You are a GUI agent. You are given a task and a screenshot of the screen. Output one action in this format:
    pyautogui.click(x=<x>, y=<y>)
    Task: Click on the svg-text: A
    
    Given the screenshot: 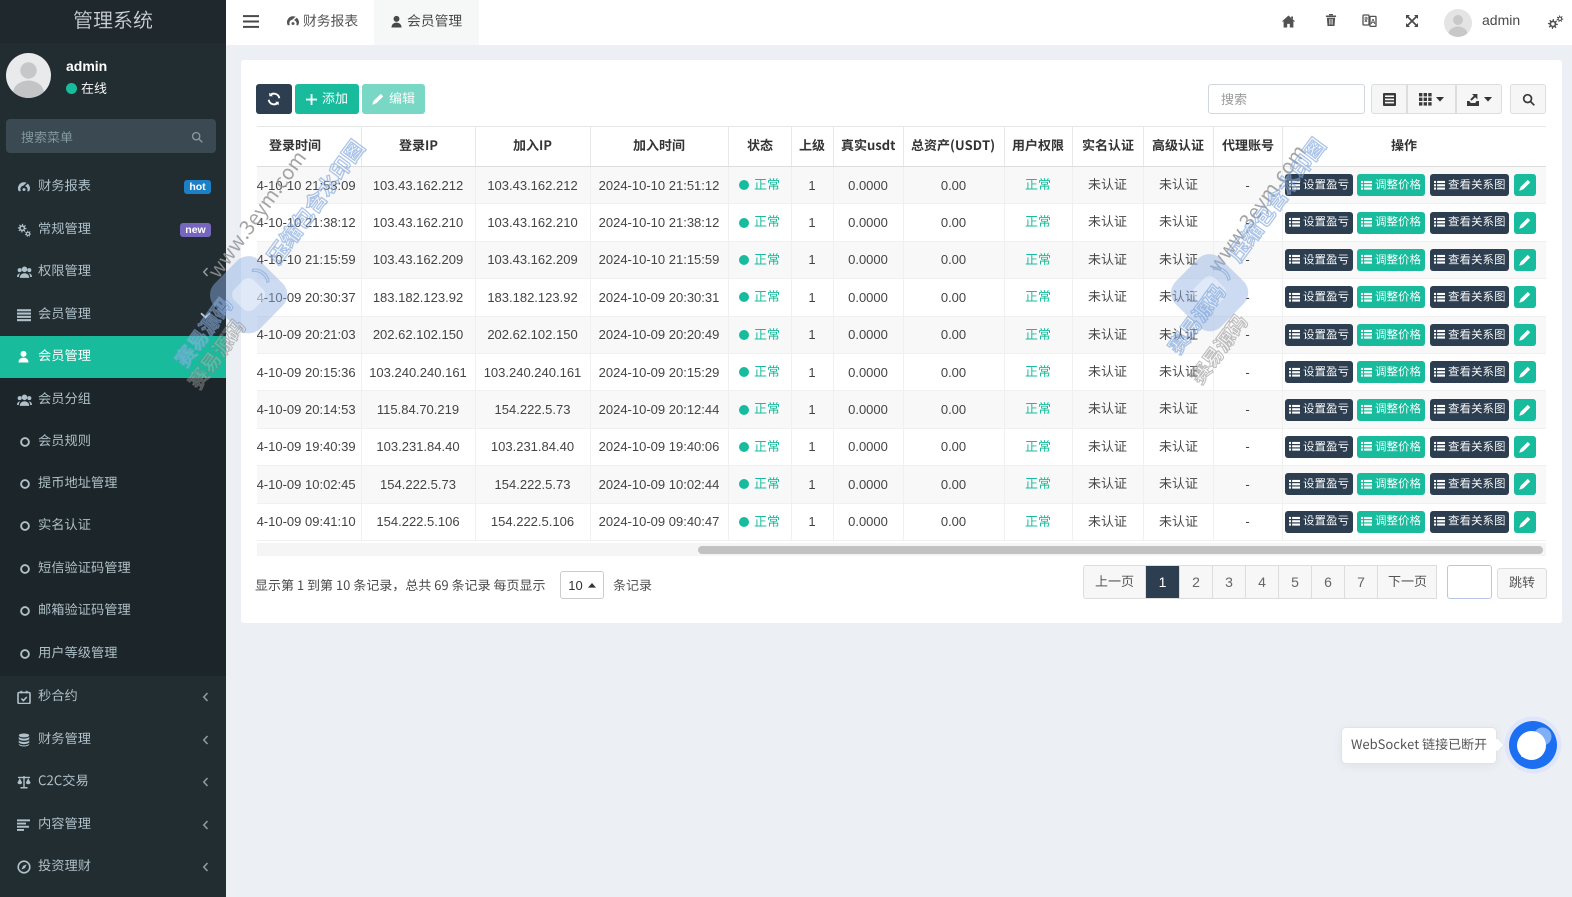 What is the action you would take?
    pyautogui.click(x=1372, y=22)
    